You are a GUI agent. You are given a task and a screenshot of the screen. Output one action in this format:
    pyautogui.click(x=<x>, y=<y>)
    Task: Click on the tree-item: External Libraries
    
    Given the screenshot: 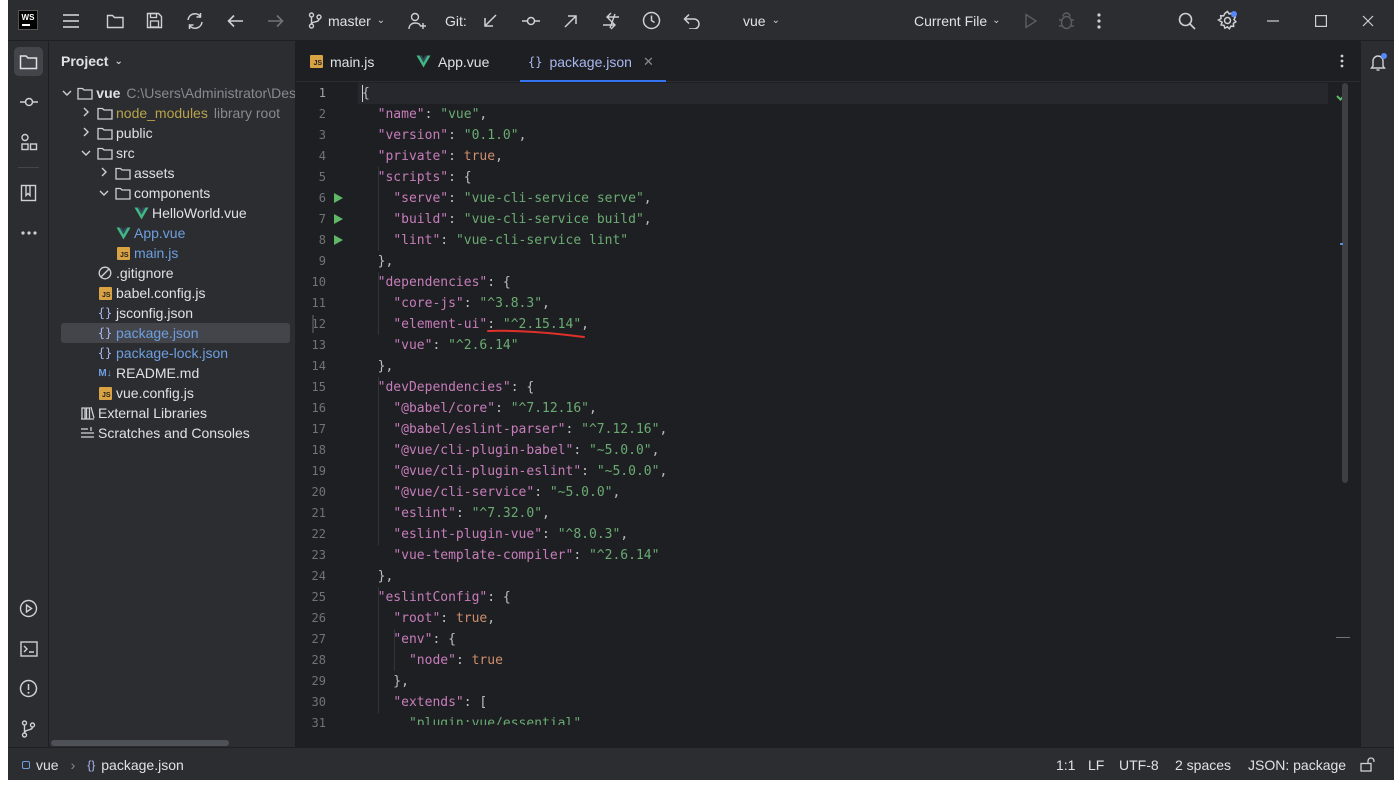 What is the action you would take?
    pyautogui.click(x=172, y=413)
    